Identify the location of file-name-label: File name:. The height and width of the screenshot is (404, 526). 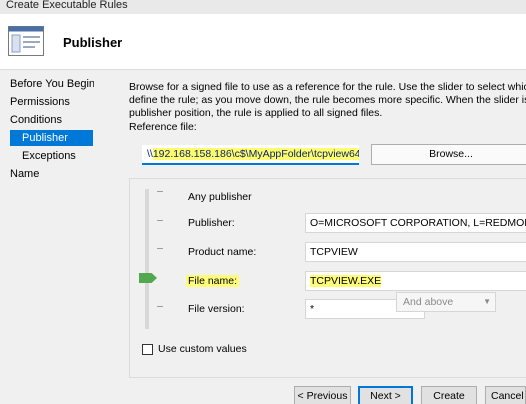
(213, 281).